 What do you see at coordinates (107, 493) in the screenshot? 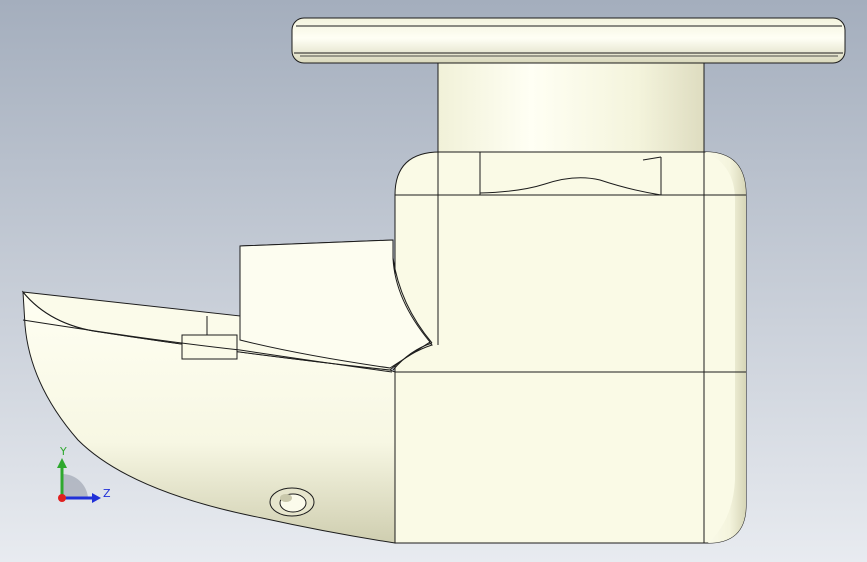
I see `z-axis-label: Z` at bounding box center [107, 493].